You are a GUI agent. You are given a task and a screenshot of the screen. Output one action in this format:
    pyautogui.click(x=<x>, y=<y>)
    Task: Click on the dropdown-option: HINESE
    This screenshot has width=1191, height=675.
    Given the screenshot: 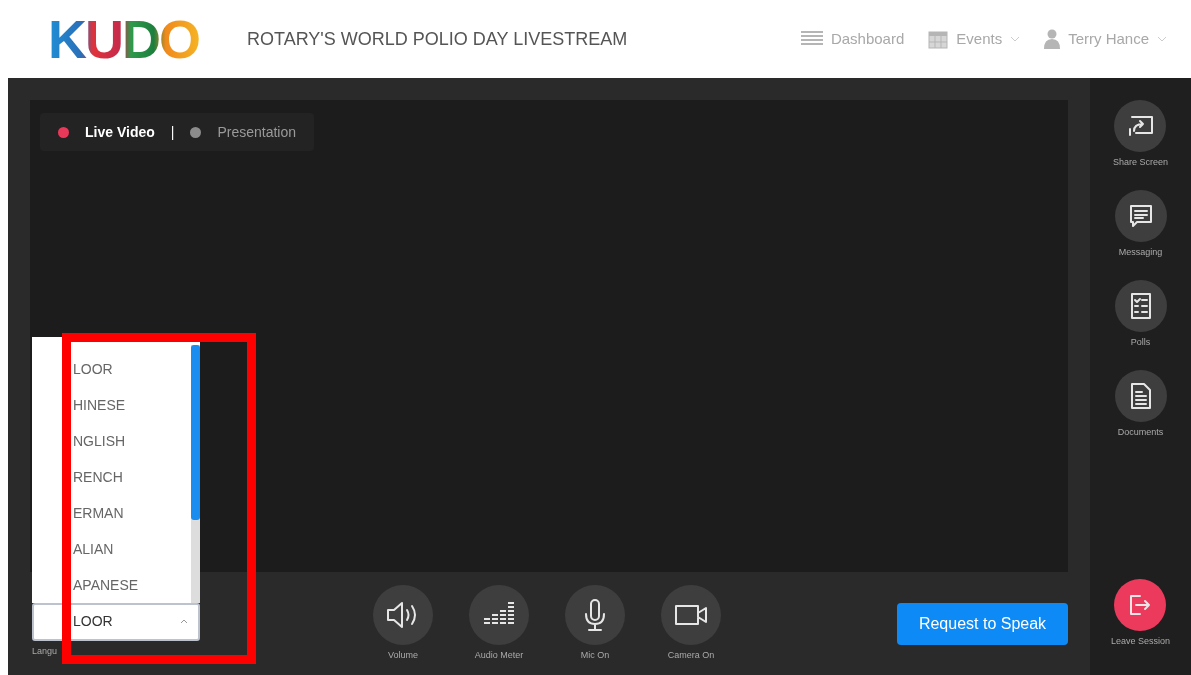 What is the action you would take?
    pyautogui.click(x=99, y=406)
    